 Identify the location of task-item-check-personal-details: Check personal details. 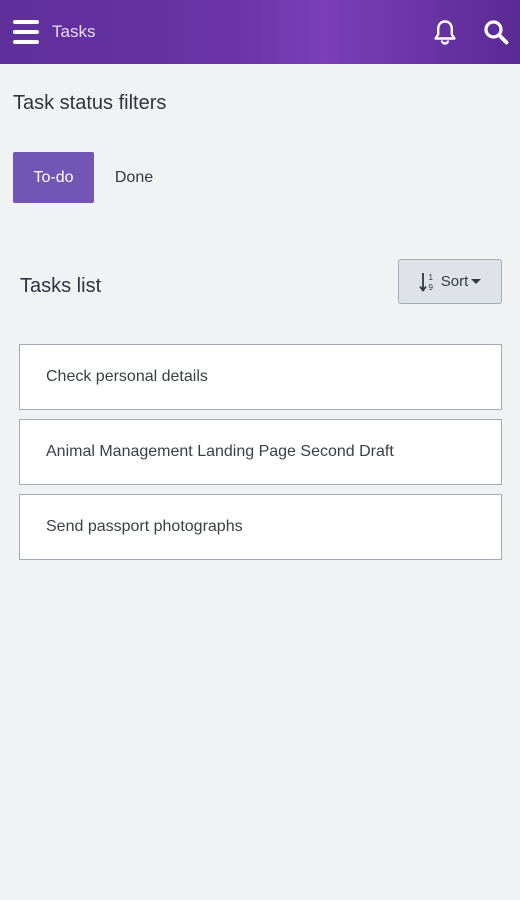
(260, 377).